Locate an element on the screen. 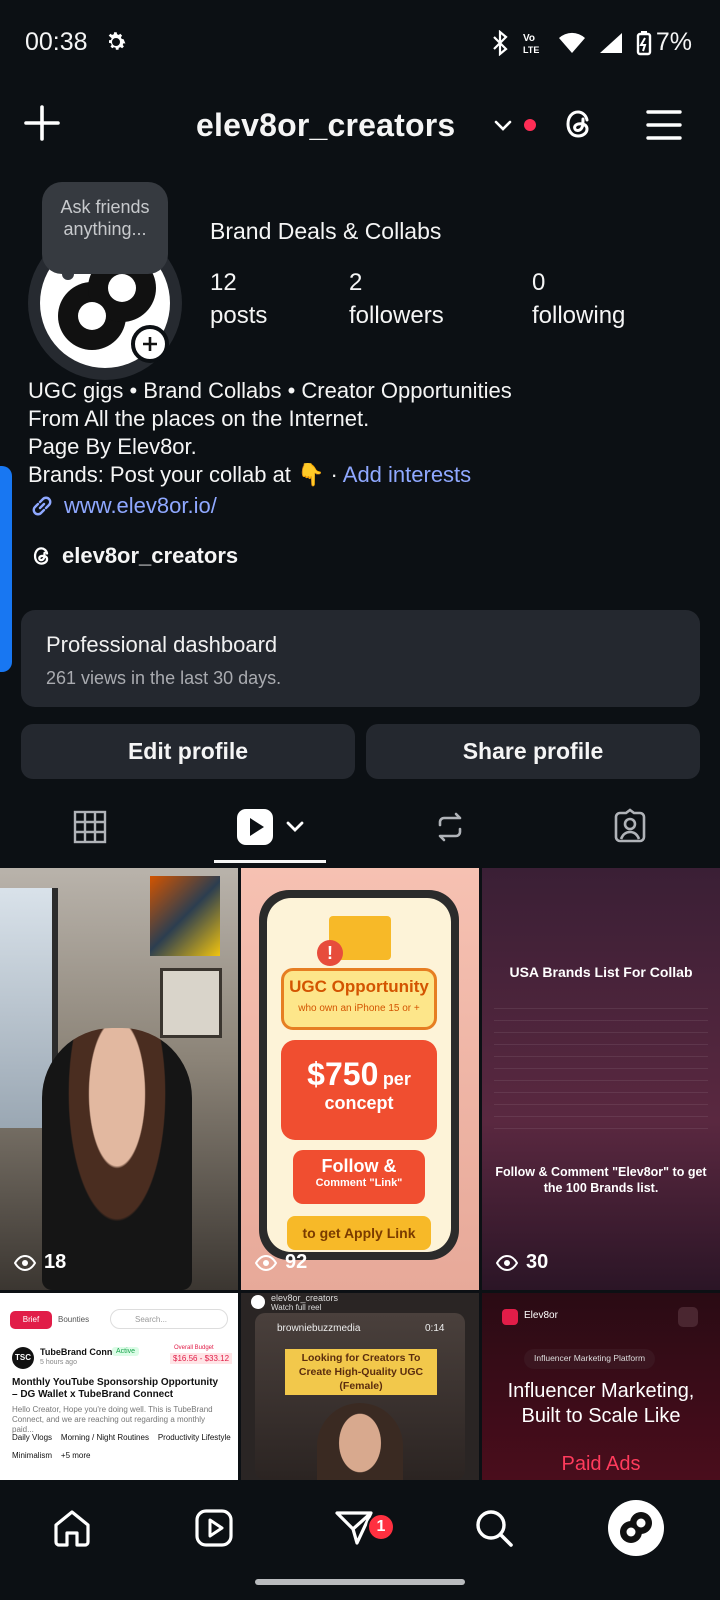  threads-profile-link: elev8or_creators is located at coordinates (134, 556).